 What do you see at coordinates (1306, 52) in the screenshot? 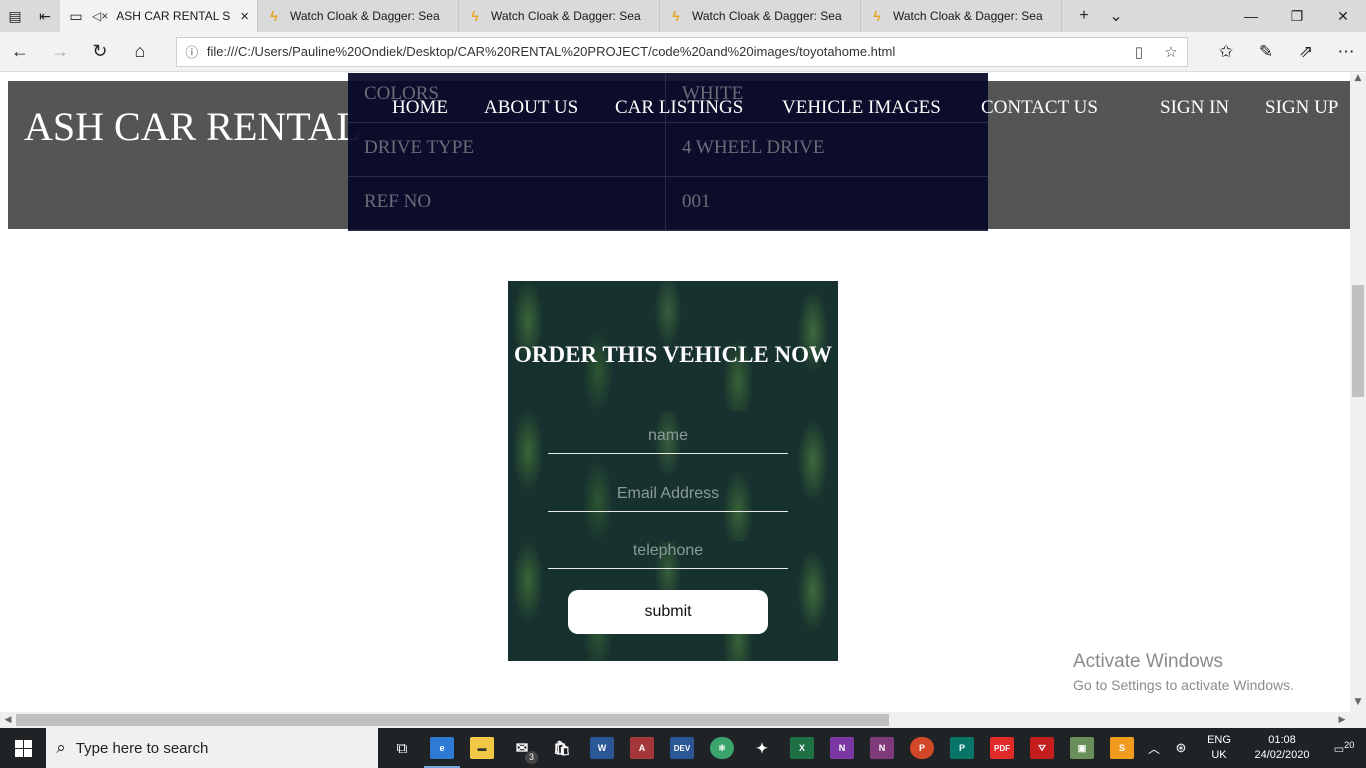
I see `share-icon: ⇗` at bounding box center [1306, 52].